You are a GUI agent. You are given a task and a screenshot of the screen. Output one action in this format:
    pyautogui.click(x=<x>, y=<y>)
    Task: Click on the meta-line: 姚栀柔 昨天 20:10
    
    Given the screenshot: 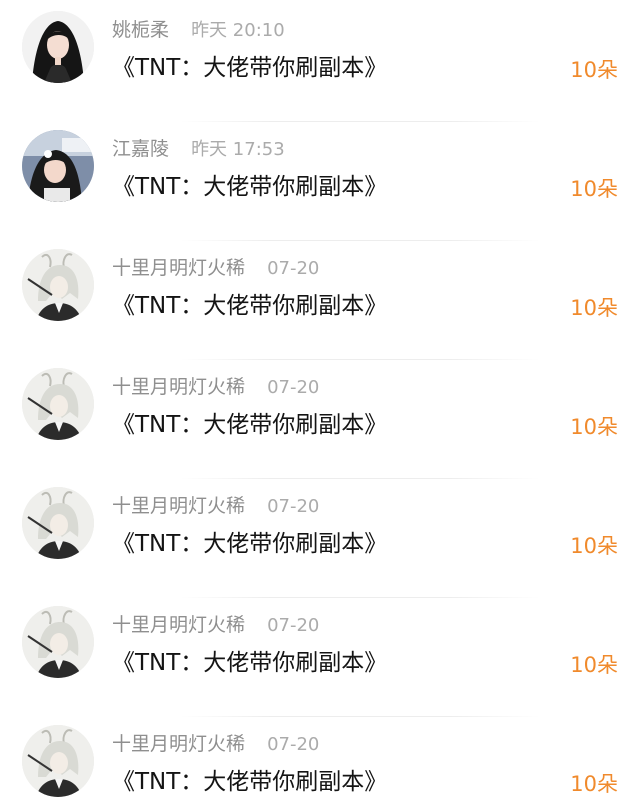 What is the action you would take?
    pyautogui.click(x=198, y=30)
    